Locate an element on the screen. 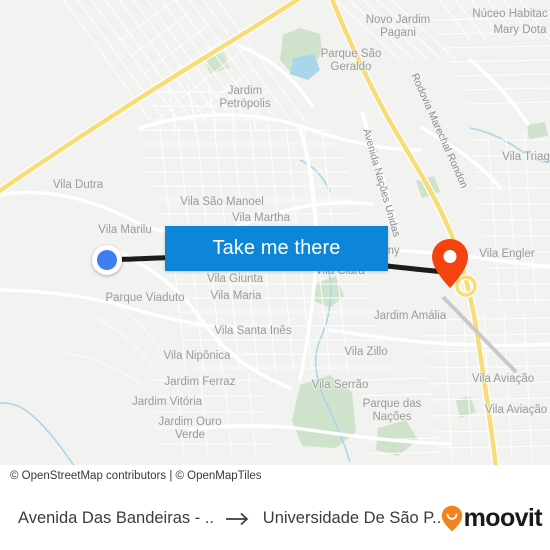  destination-pin is located at coordinates (450, 264).